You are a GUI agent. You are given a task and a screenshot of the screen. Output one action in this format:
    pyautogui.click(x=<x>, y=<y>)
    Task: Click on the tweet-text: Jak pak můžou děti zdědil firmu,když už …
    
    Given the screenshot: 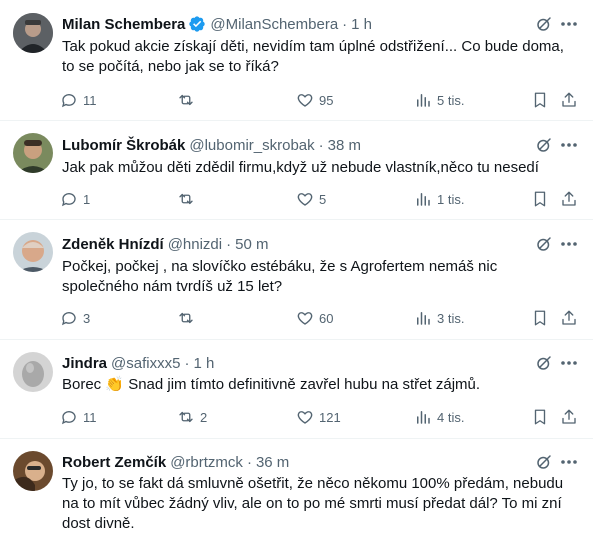 What is the action you would take?
    pyautogui.click(x=322, y=168)
    